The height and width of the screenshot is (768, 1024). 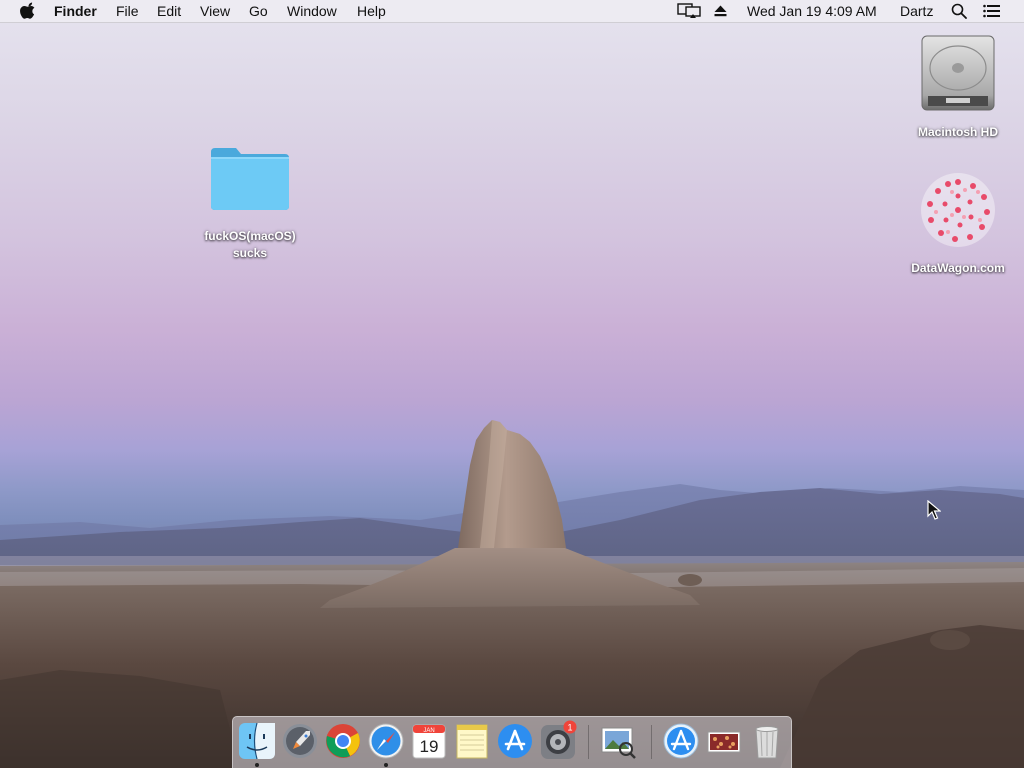 I want to click on folder-label-line2: sucks, so click(x=250, y=253).